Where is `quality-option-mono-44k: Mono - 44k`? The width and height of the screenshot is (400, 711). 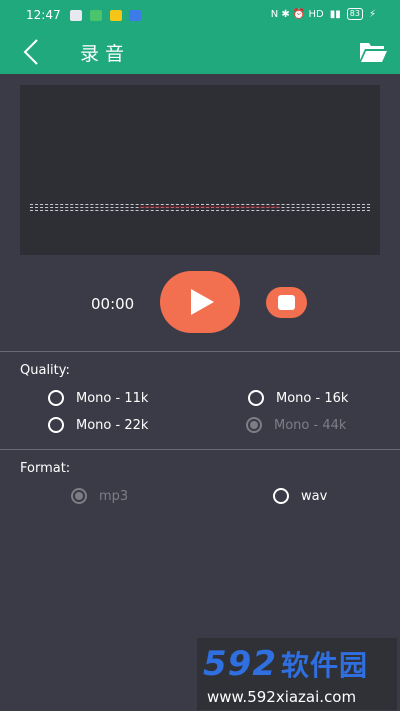 quality-option-mono-44k: Mono - 44k is located at coordinates (296, 425).